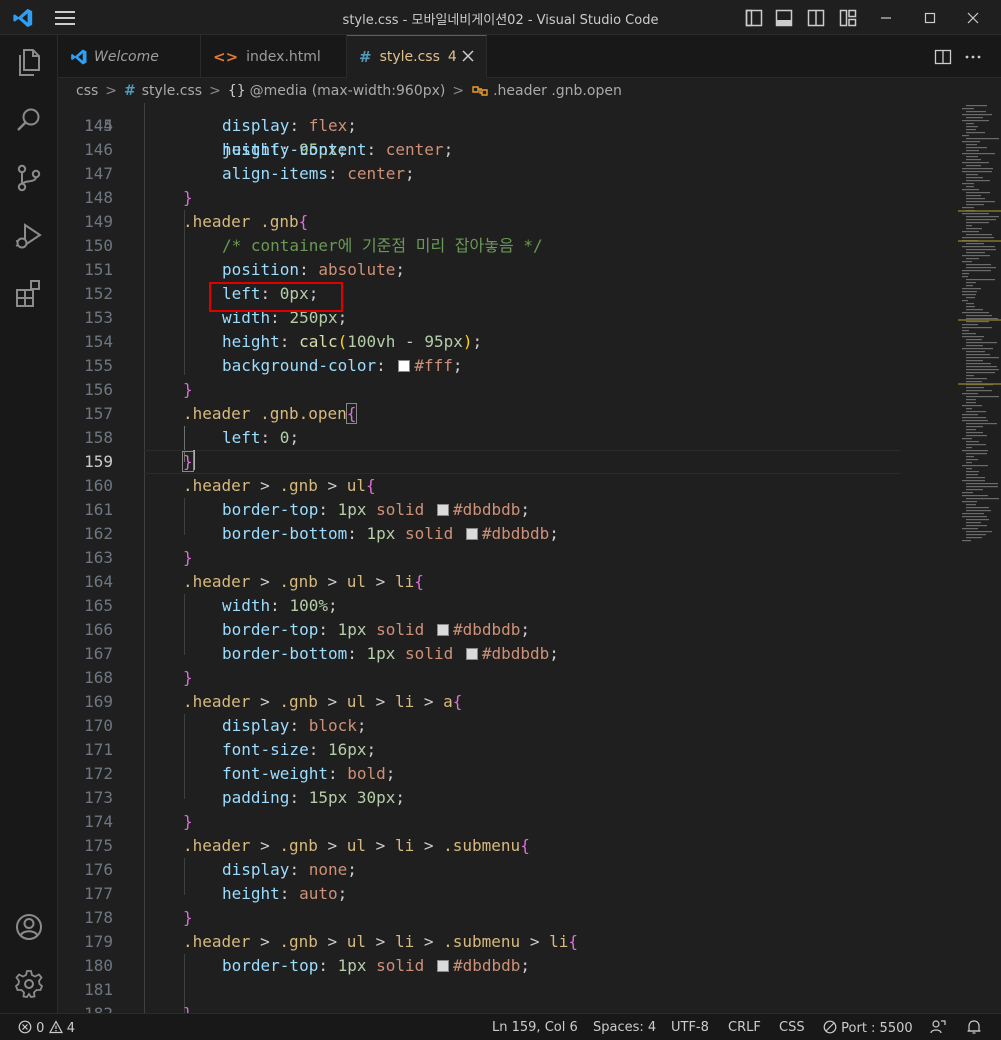 This screenshot has width=1001, height=1040. Describe the element at coordinates (46, 1028) in the screenshot. I see `problems-indicator: 0 4` at that location.